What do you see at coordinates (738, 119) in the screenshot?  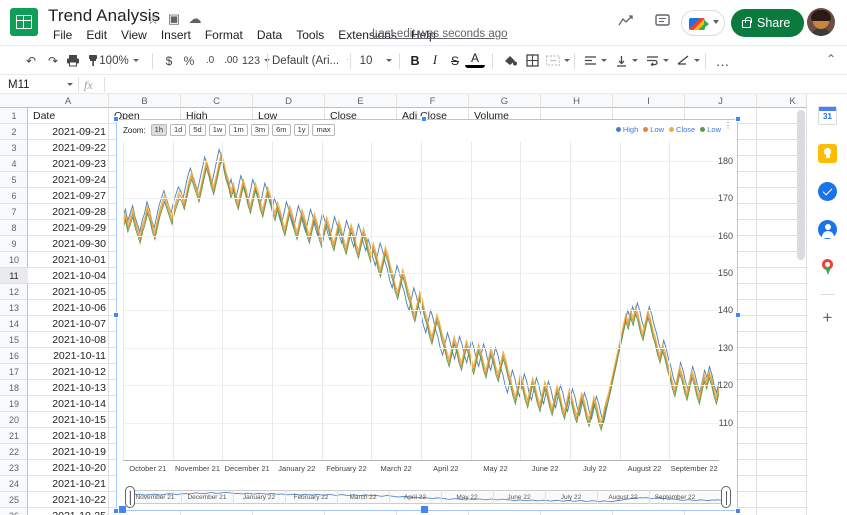 I see `chart-resize-handle-ne` at bounding box center [738, 119].